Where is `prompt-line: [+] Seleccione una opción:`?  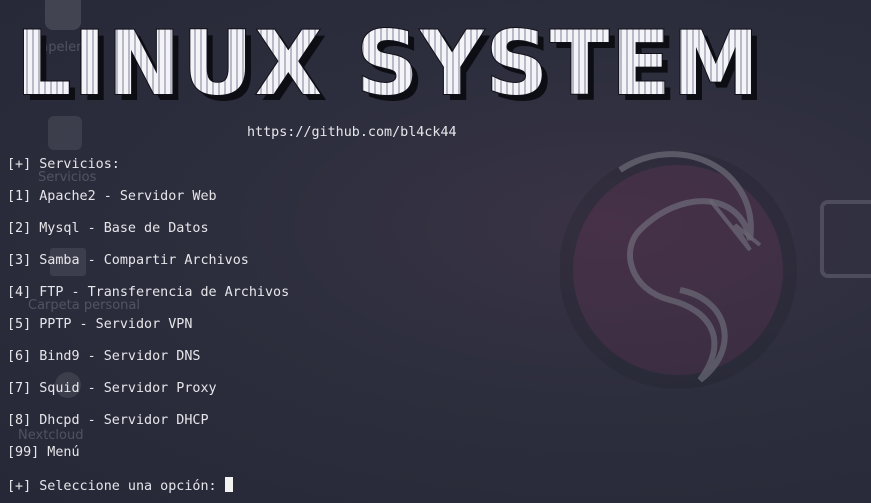 prompt-line: [+] Seleccione una opción: is located at coordinates (120, 486).